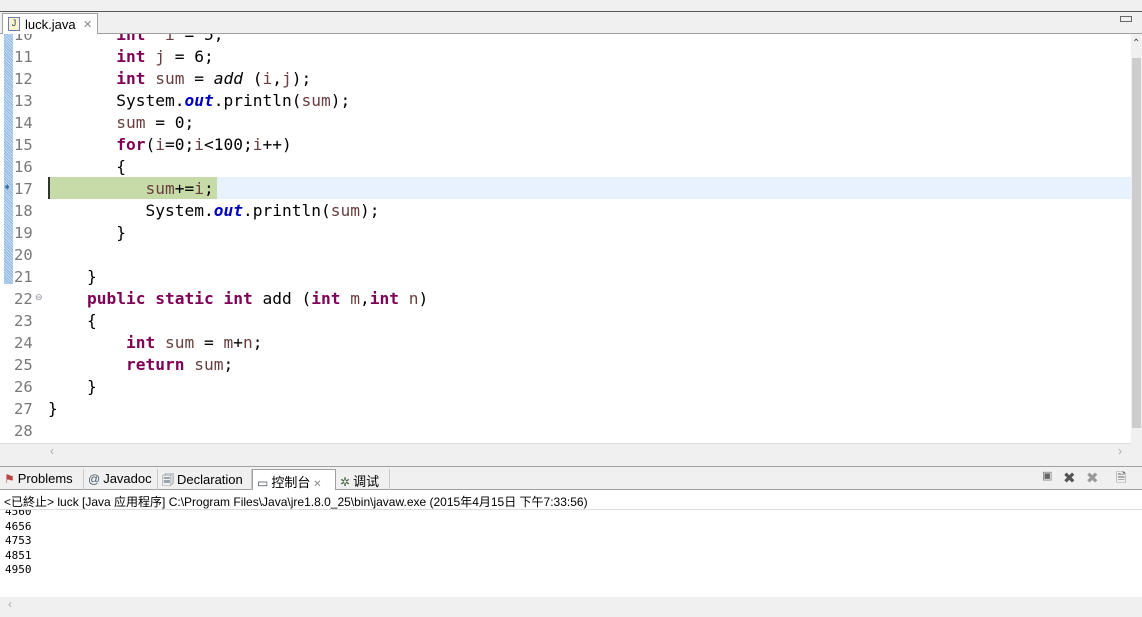 The height and width of the screenshot is (617, 1142). Describe the element at coordinates (18, 526) in the screenshot. I see `console-line: 4656` at that location.